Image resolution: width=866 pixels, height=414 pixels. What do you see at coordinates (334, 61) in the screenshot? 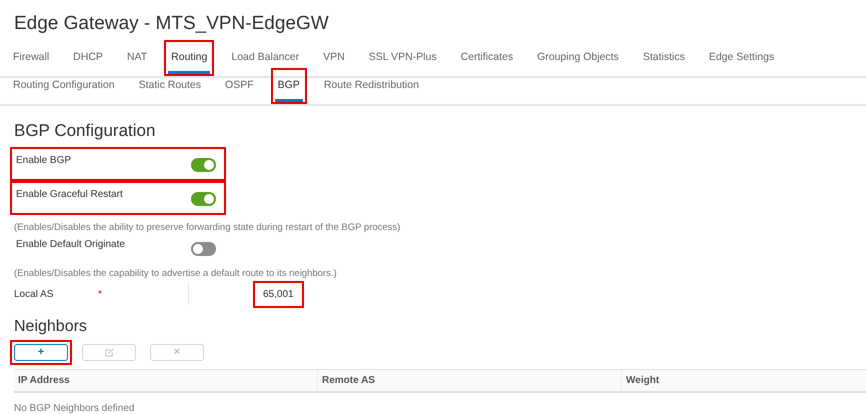
I see `tab: VPN` at bounding box center [334, 61].